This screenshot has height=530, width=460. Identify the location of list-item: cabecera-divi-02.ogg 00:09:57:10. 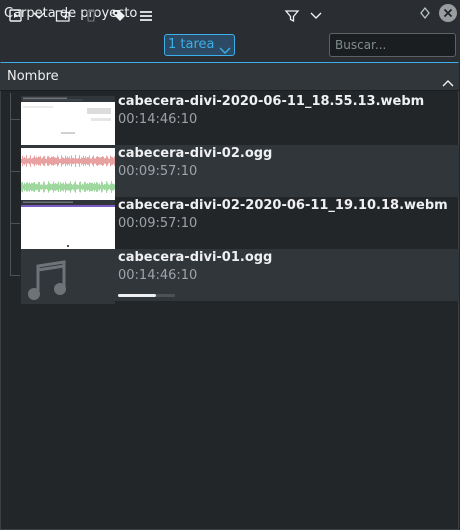
(240, 172).